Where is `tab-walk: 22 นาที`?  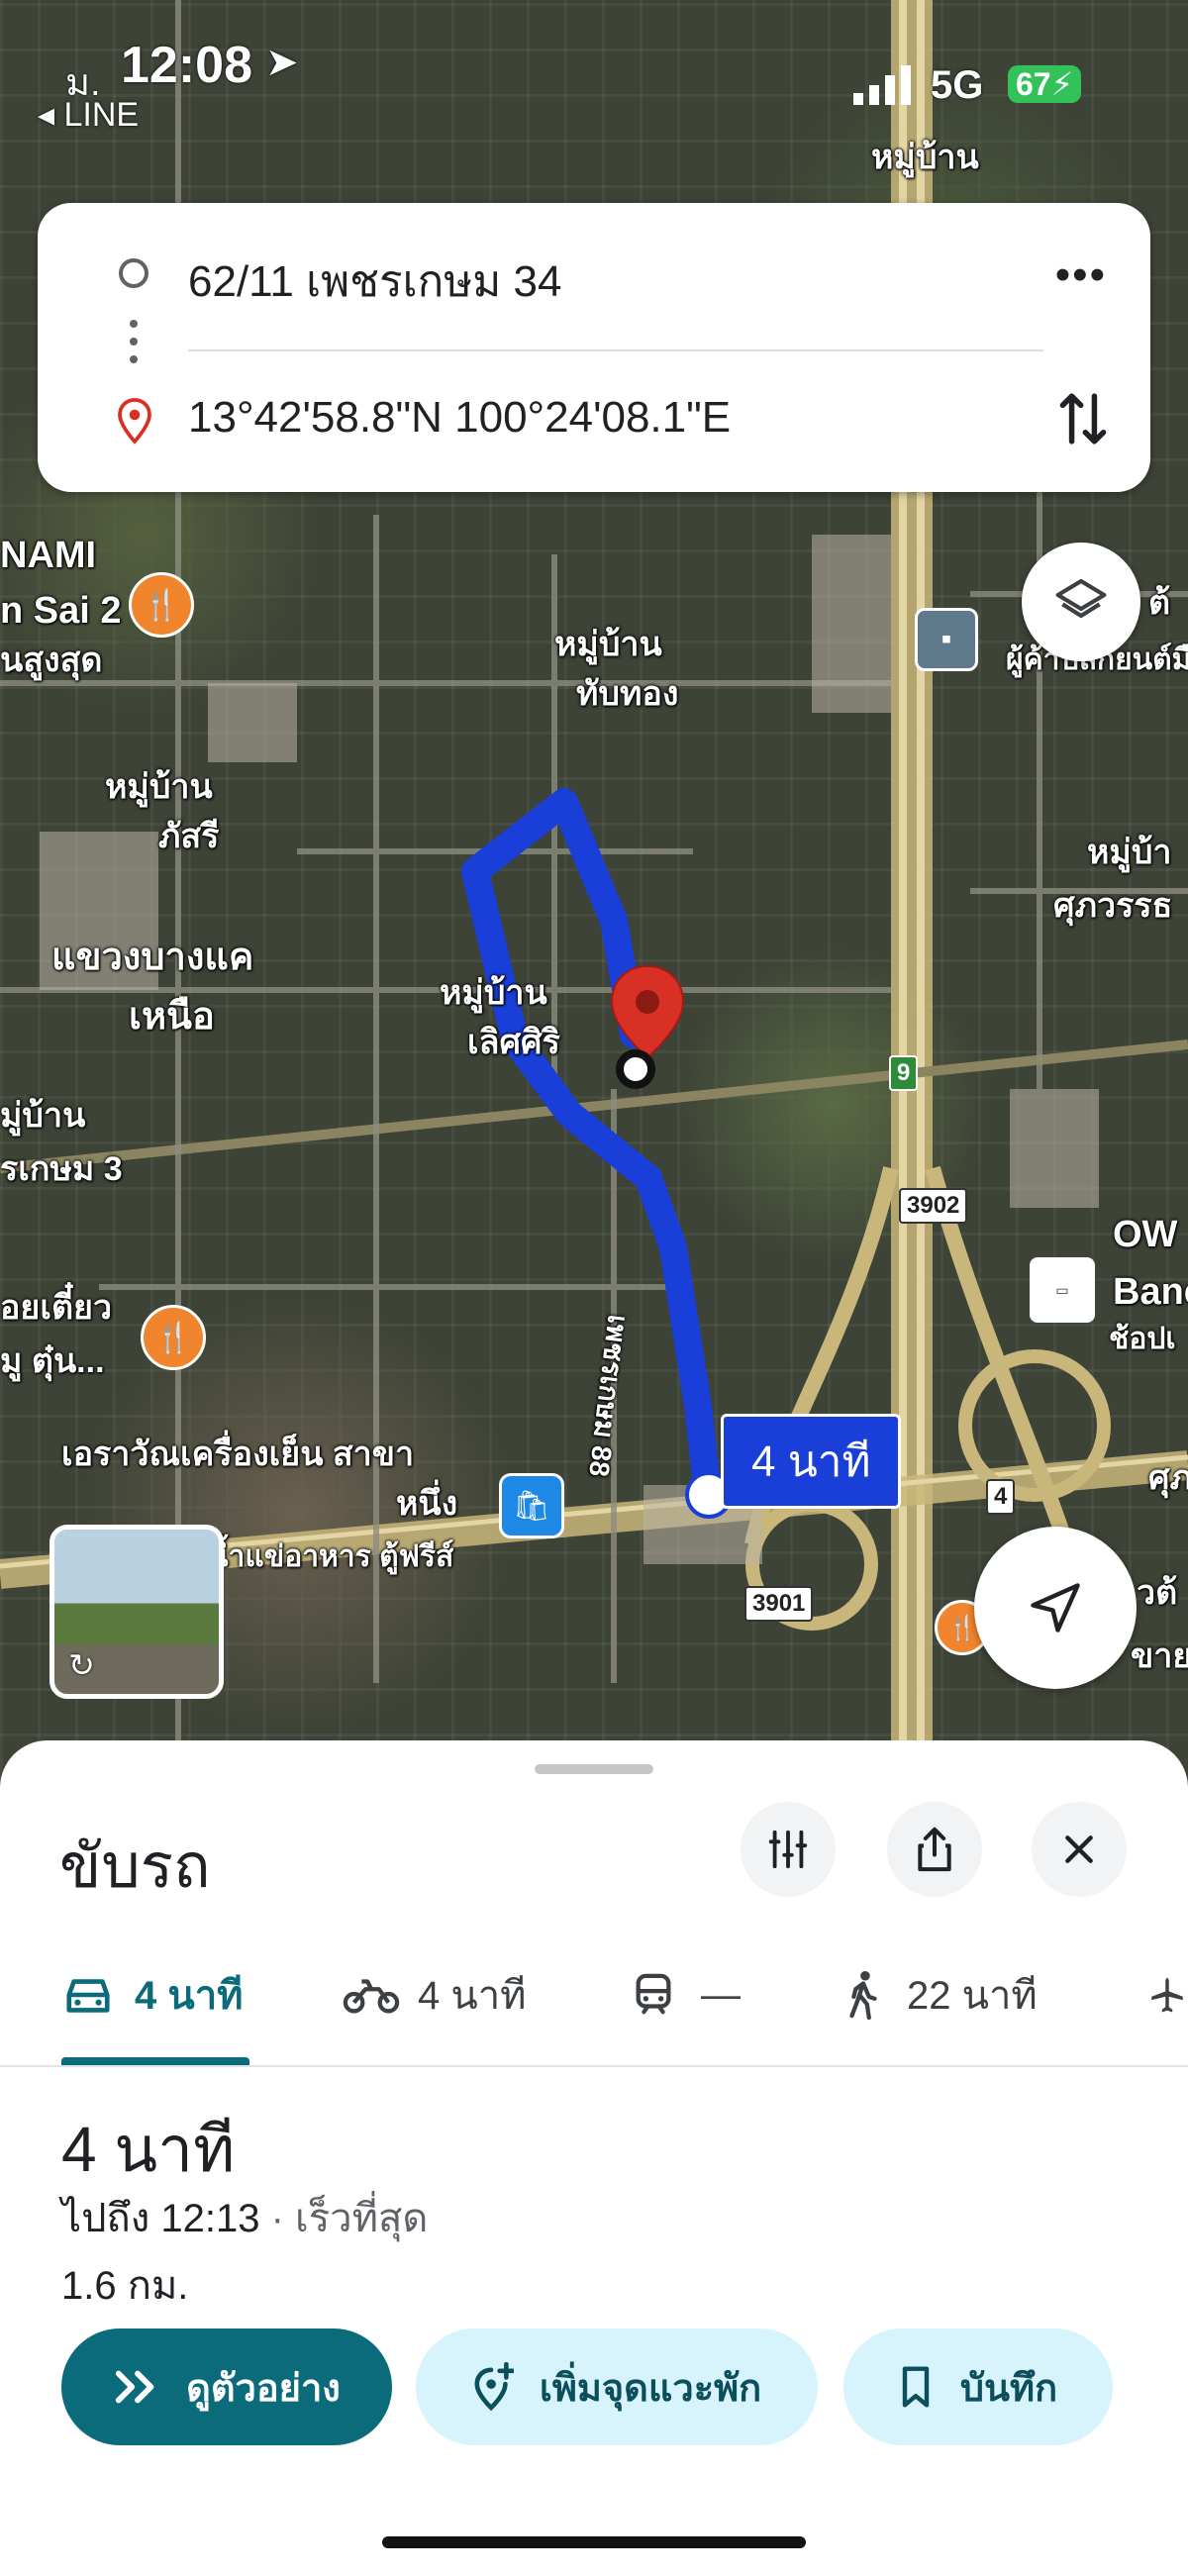 tab-walk: 22 นาที is located at coordinates (941, 1995).